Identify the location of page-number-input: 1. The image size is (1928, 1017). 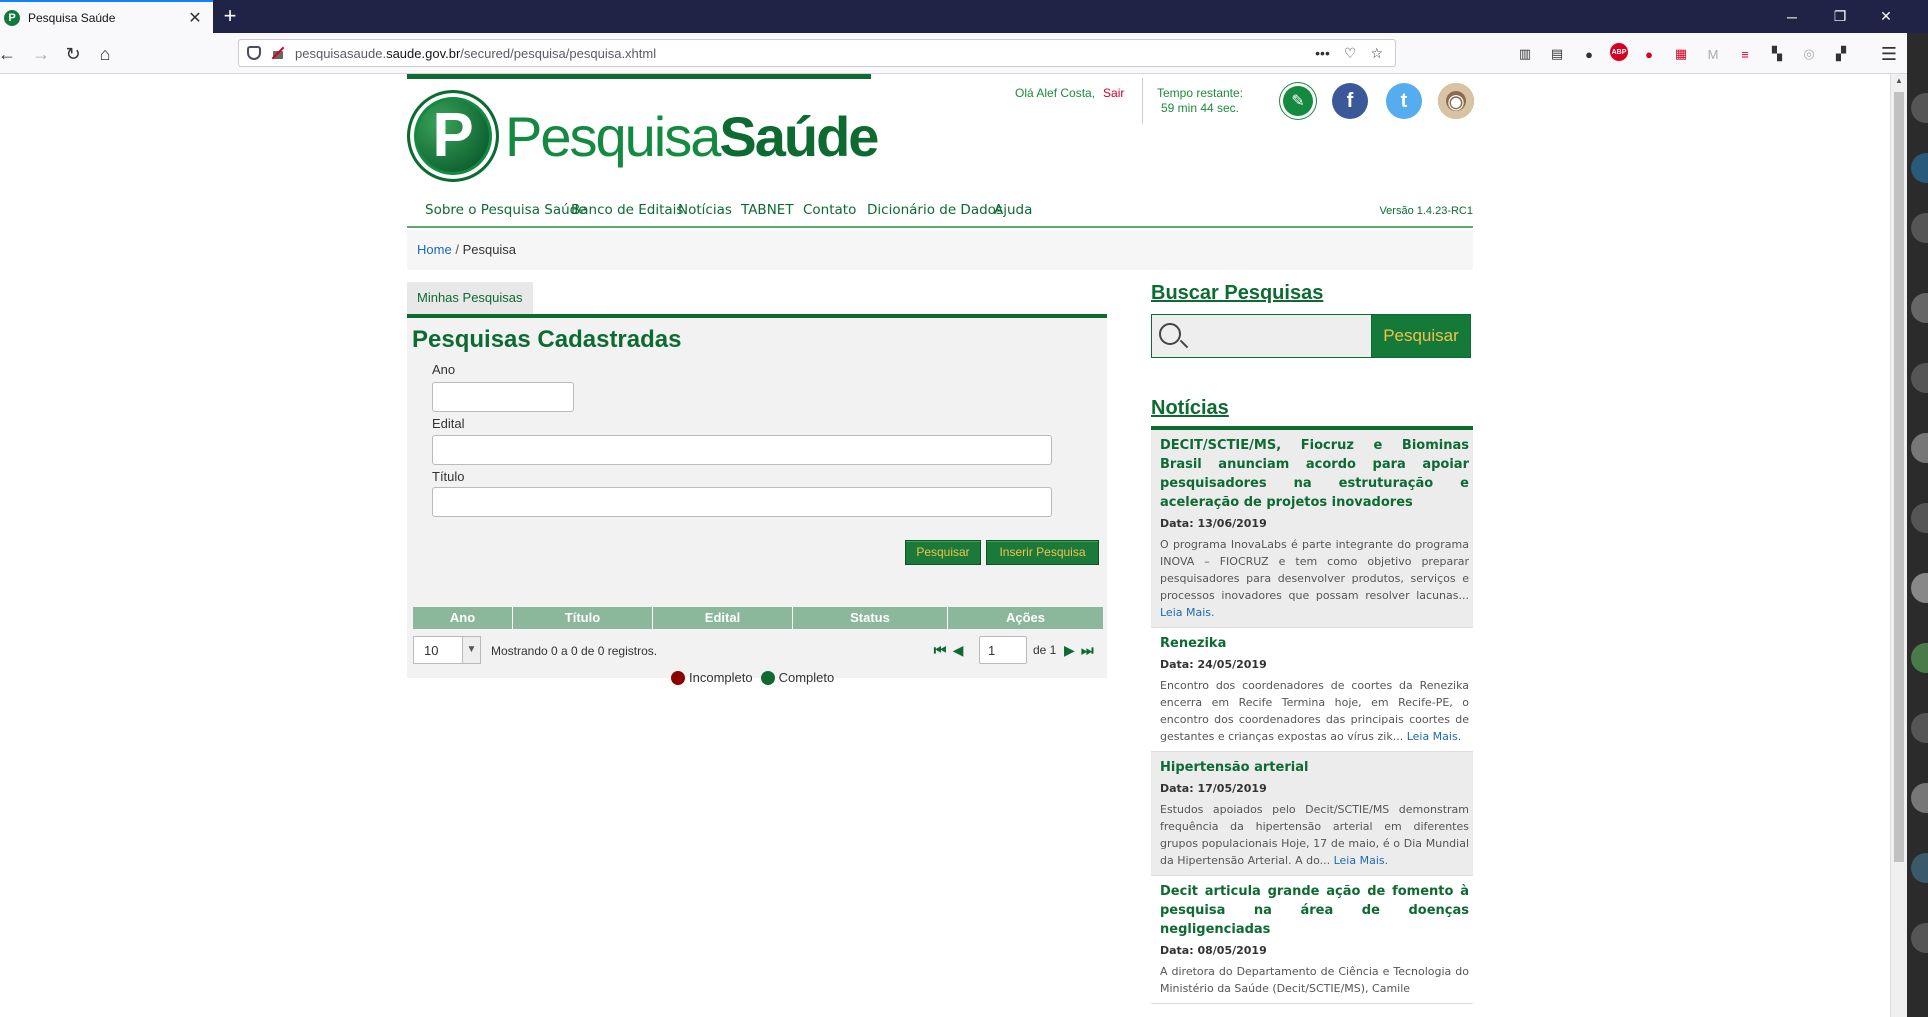
(1003, 650).